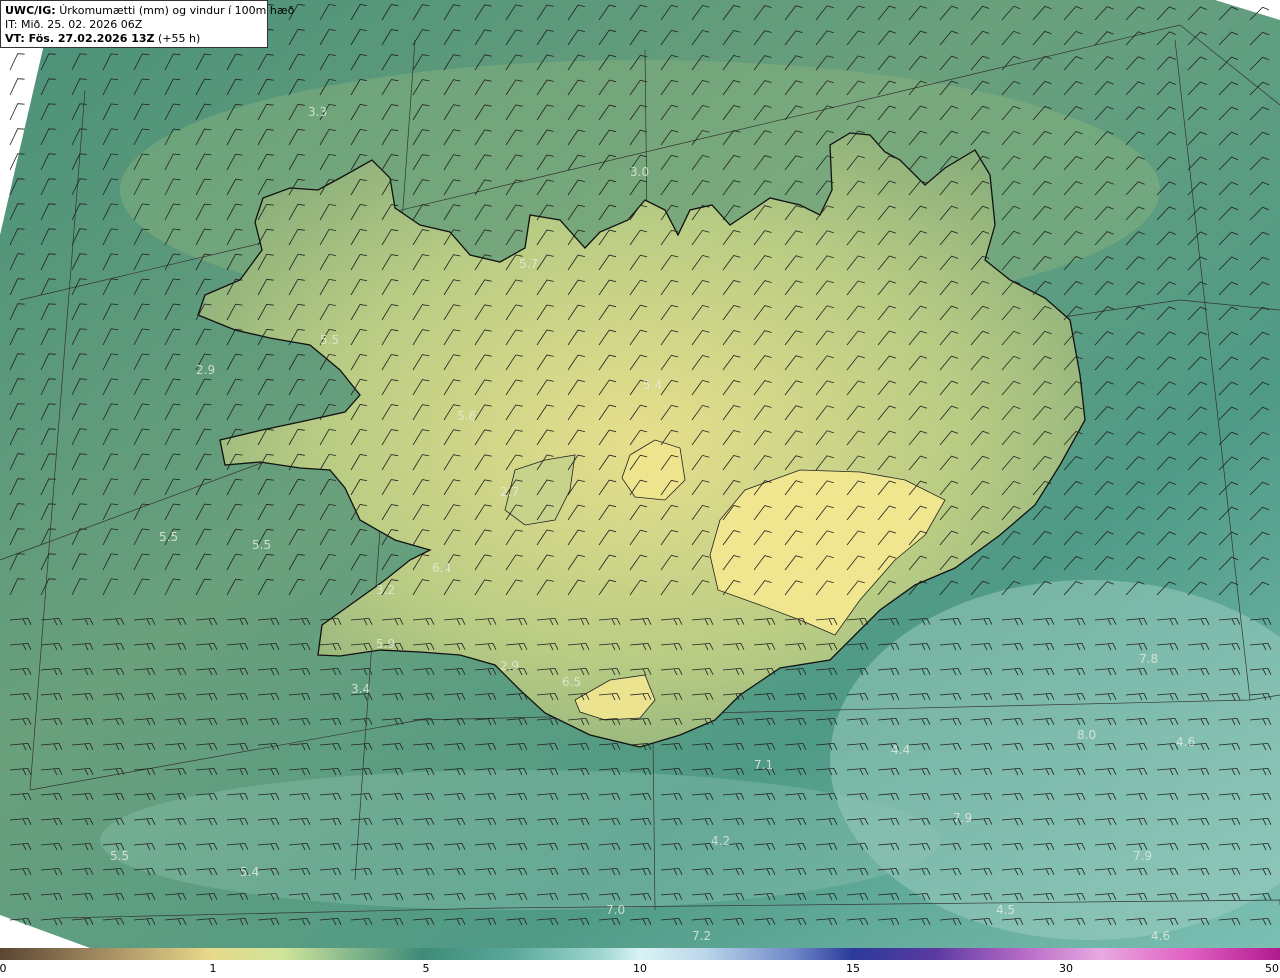 Image resolution: width=1280 pixels, height=978 pixels. What do you see at coordinates (720, 841) in the screenshot?
I see `precip-value-label: 4.2` at bounding box center [720, 841].